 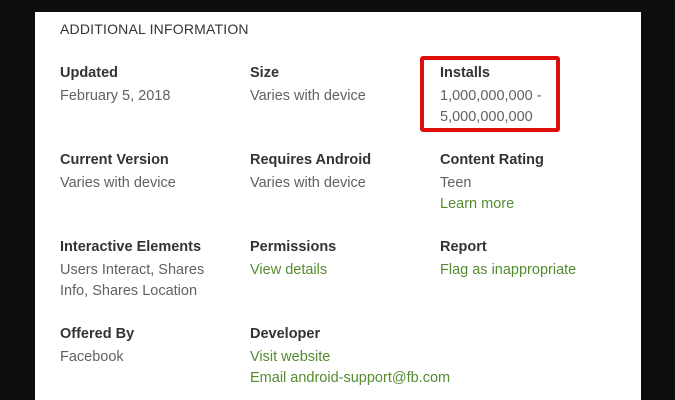 What do you see at coordinates (530, 259) in the screenshot?
I see `report-block: Report Flag as inappropriate` at bounding box center [530, 259].